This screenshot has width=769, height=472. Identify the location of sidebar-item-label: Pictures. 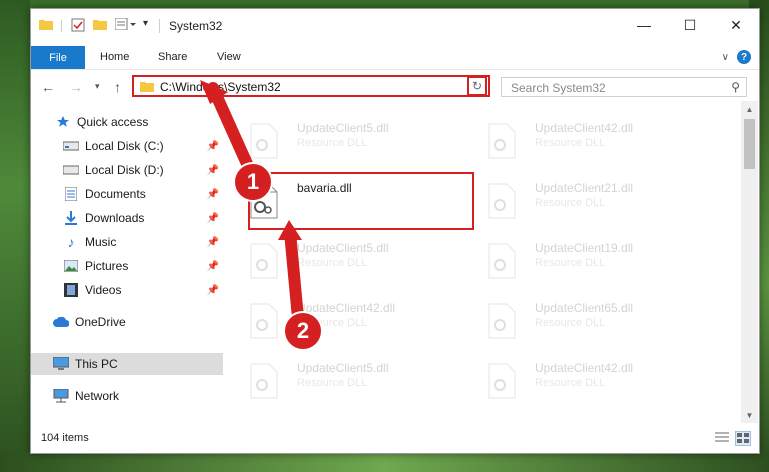
(107, 266).